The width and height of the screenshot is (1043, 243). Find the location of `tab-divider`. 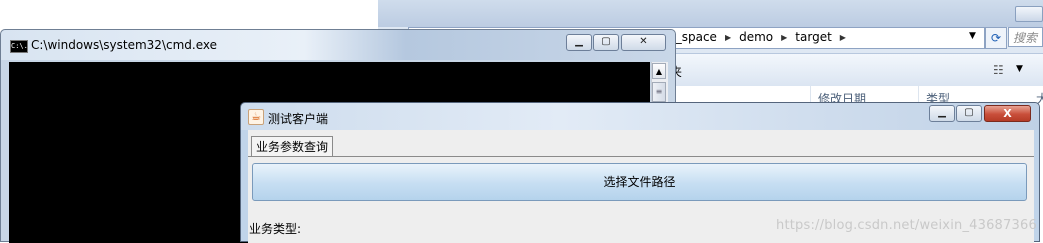

tab-divider is located at coordinates (641, 156).